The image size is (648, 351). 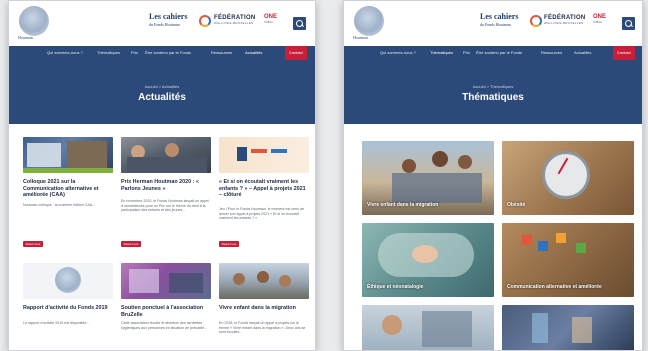 I want to click on page-hero: Accueil > Thématiques Thématiques, so click(x=493, y=92).